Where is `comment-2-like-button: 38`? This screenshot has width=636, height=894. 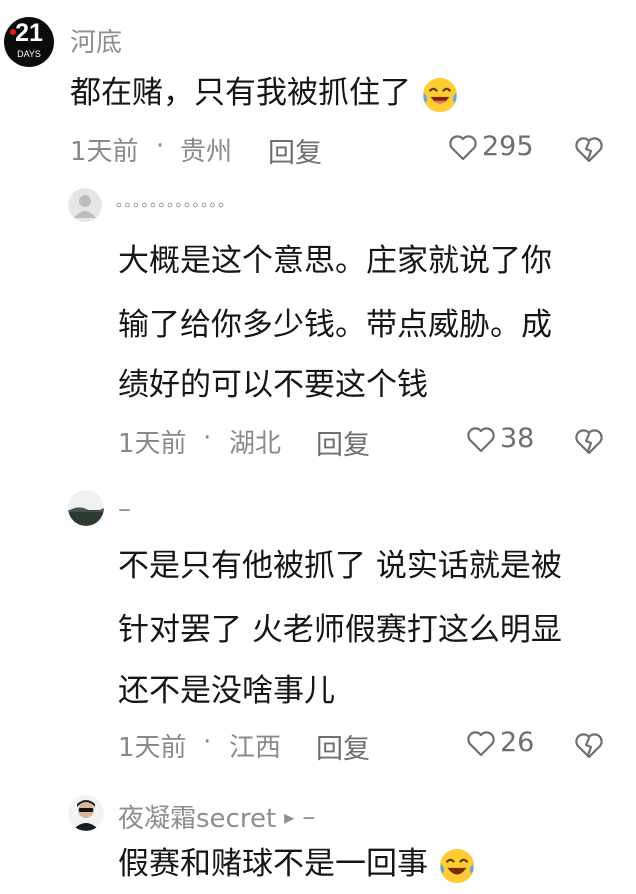
comment-2-like-button: 38 is located at coordinates (500, 438).